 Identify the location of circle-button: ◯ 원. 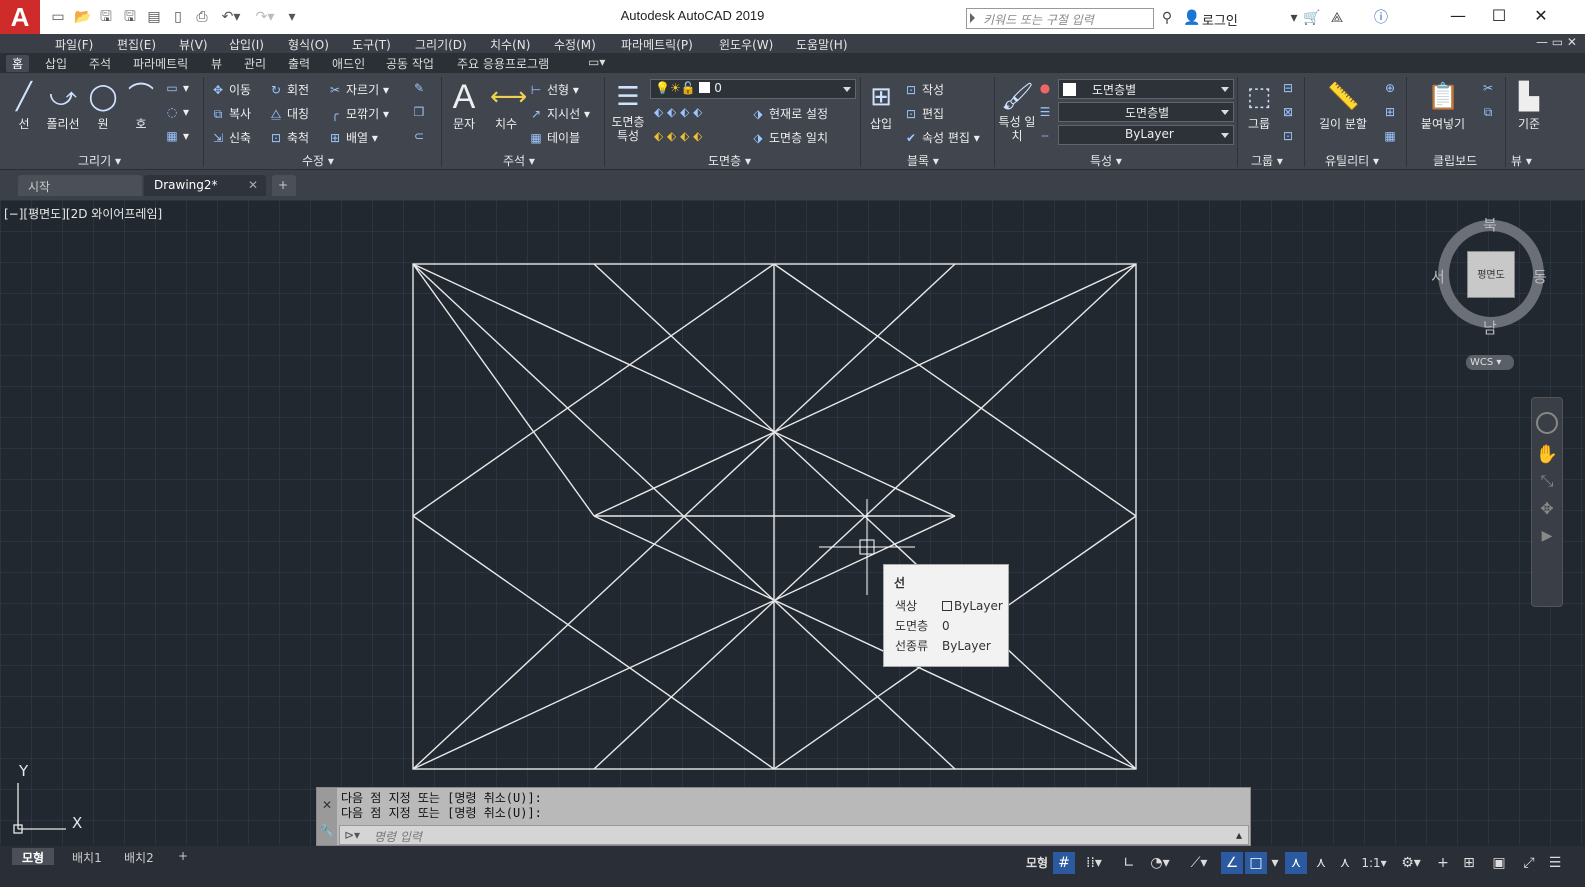
(103, 112).